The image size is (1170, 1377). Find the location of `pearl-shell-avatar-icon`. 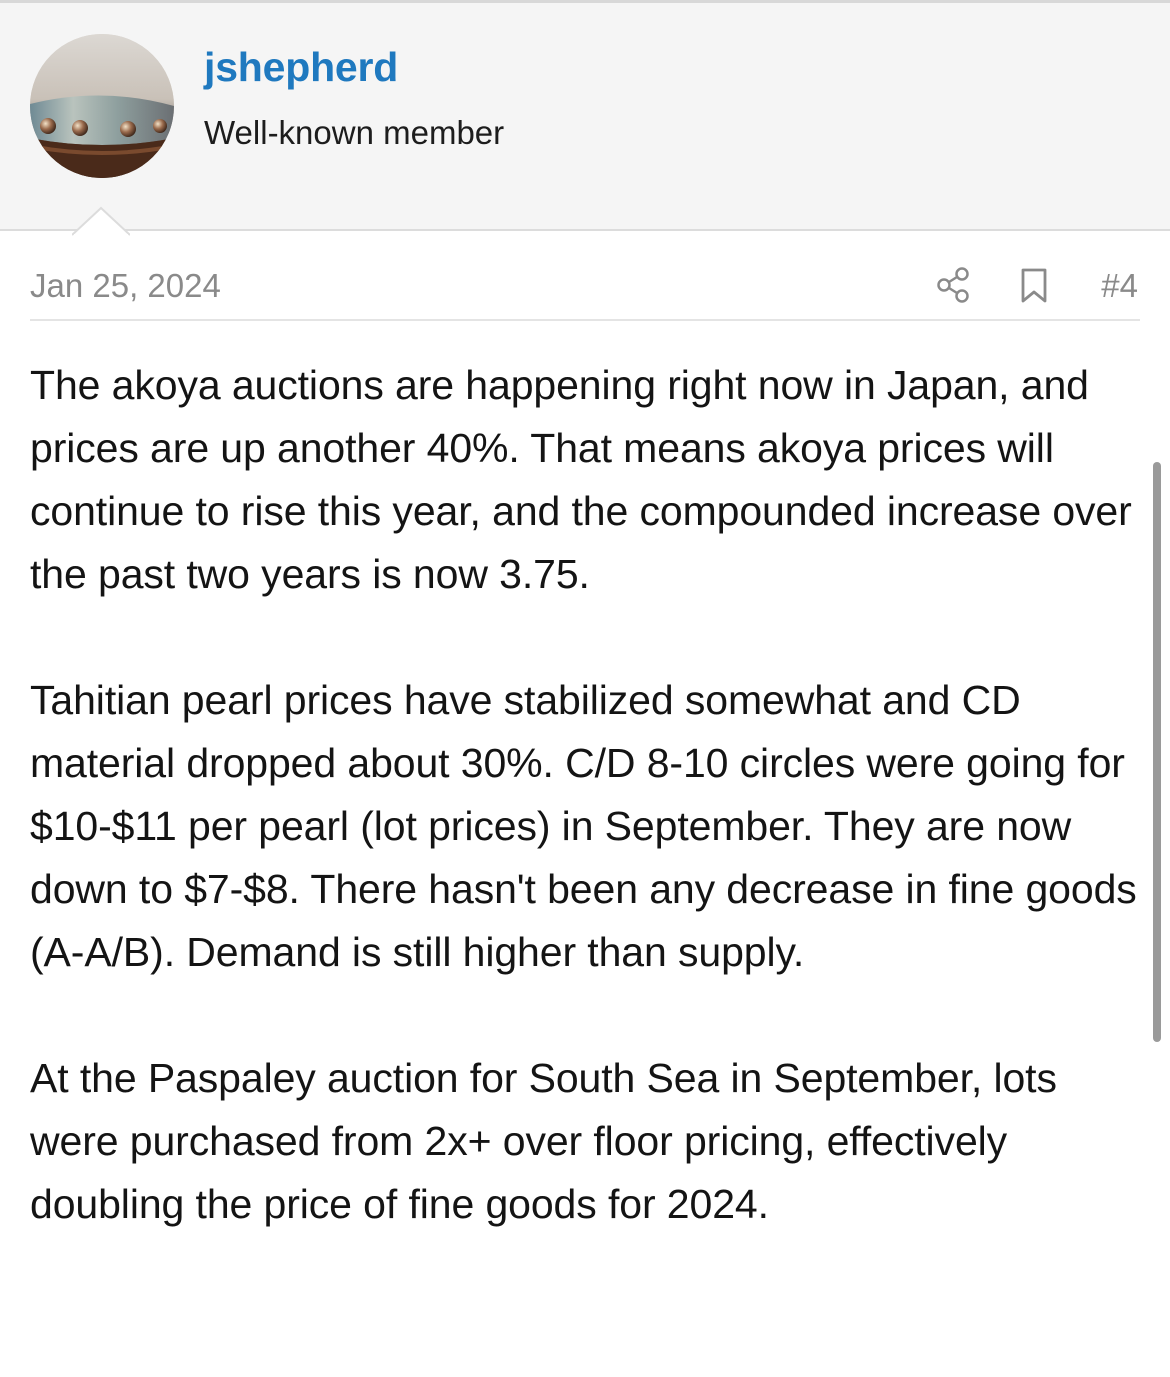

pearl-shell-avatar-icon is located at coordinates (102, 106).